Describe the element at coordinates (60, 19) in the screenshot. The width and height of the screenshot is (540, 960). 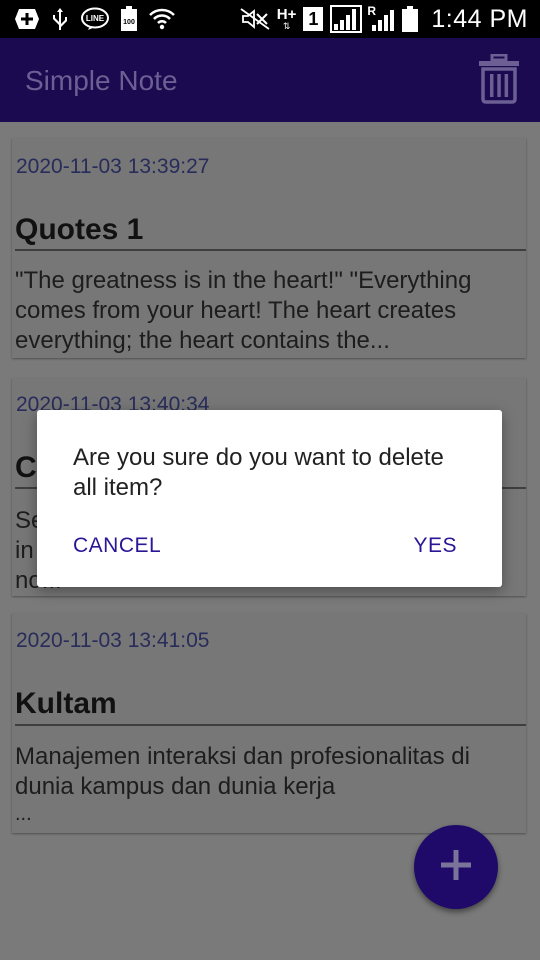
I see `usb-icon` at that location.